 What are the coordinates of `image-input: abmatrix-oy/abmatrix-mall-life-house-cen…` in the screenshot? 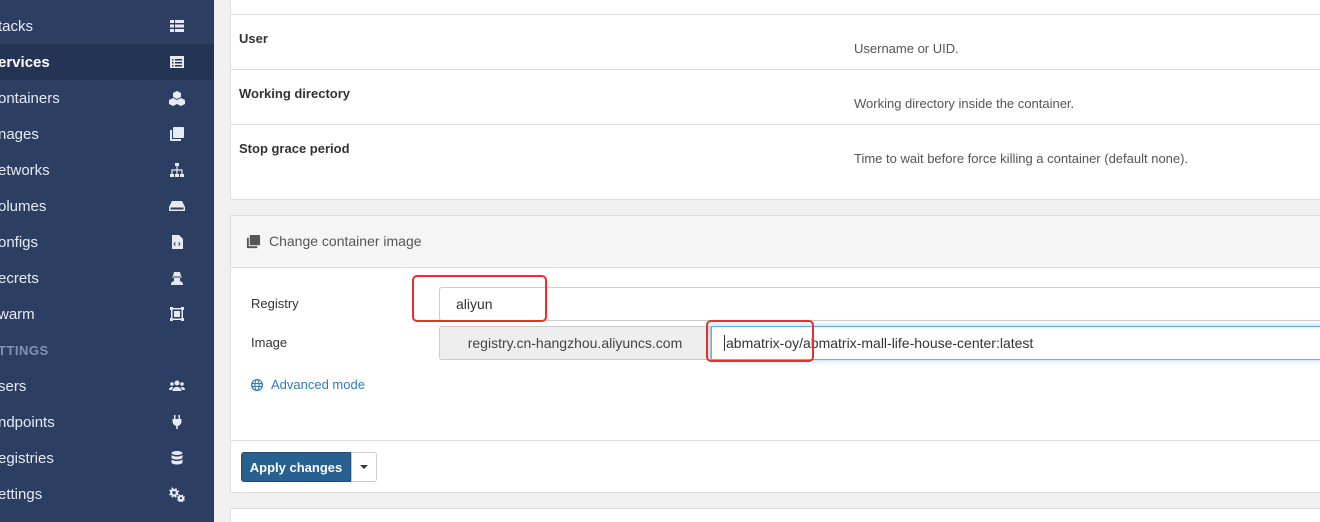 It's located at (1015, 343).